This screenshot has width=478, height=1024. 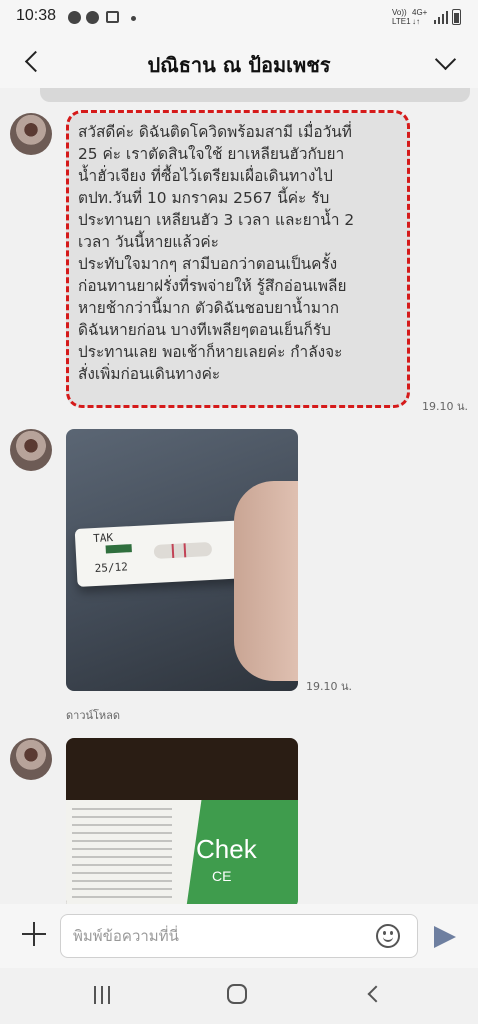 I want to click on plus-icon, so click(x=34, y=934).